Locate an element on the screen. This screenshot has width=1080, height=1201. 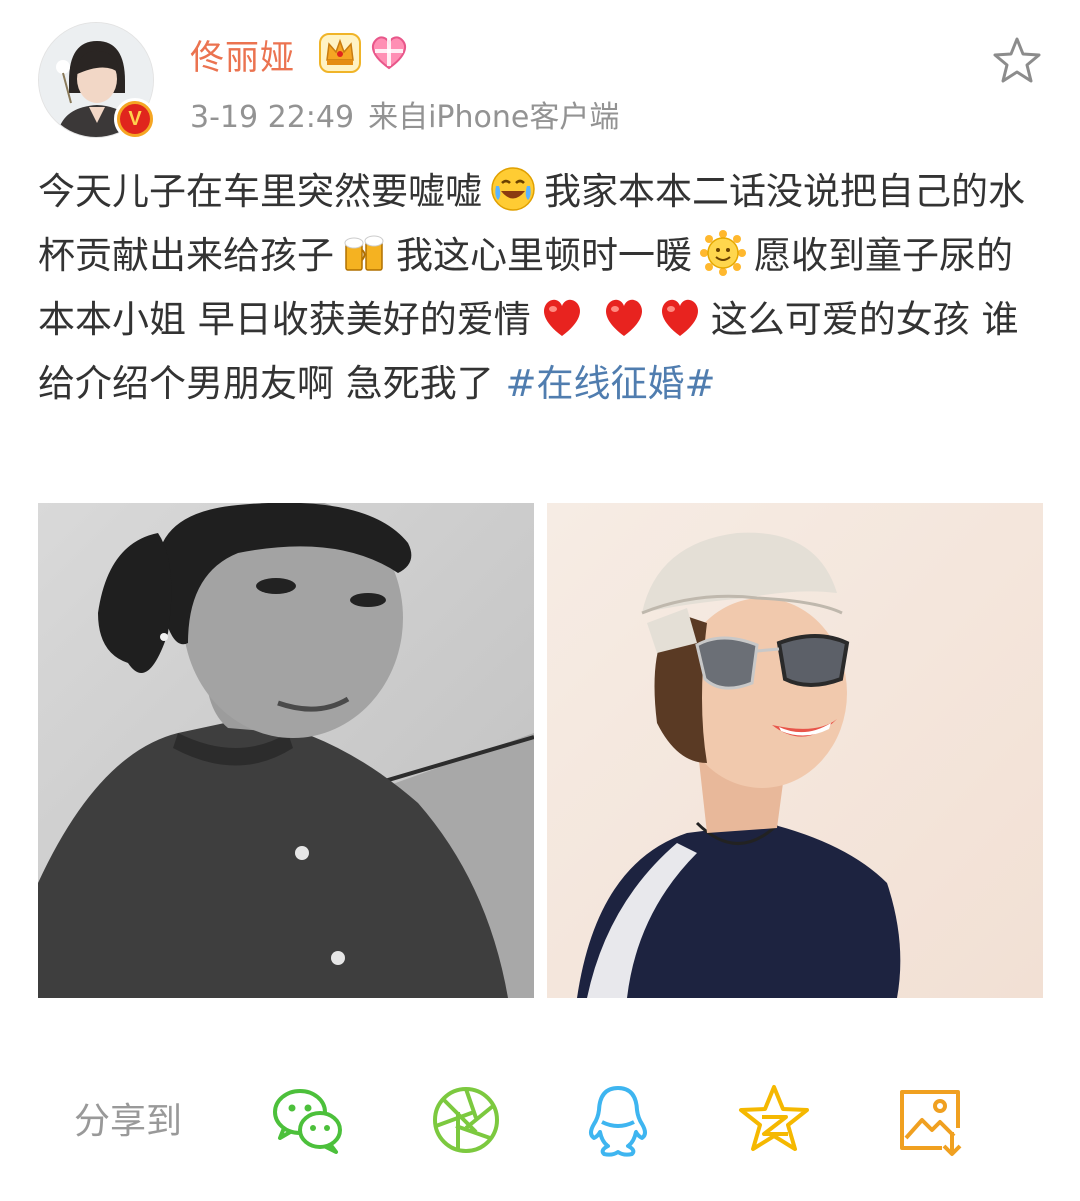
share-label: 分享到 is located at coordinates (128, 1121).